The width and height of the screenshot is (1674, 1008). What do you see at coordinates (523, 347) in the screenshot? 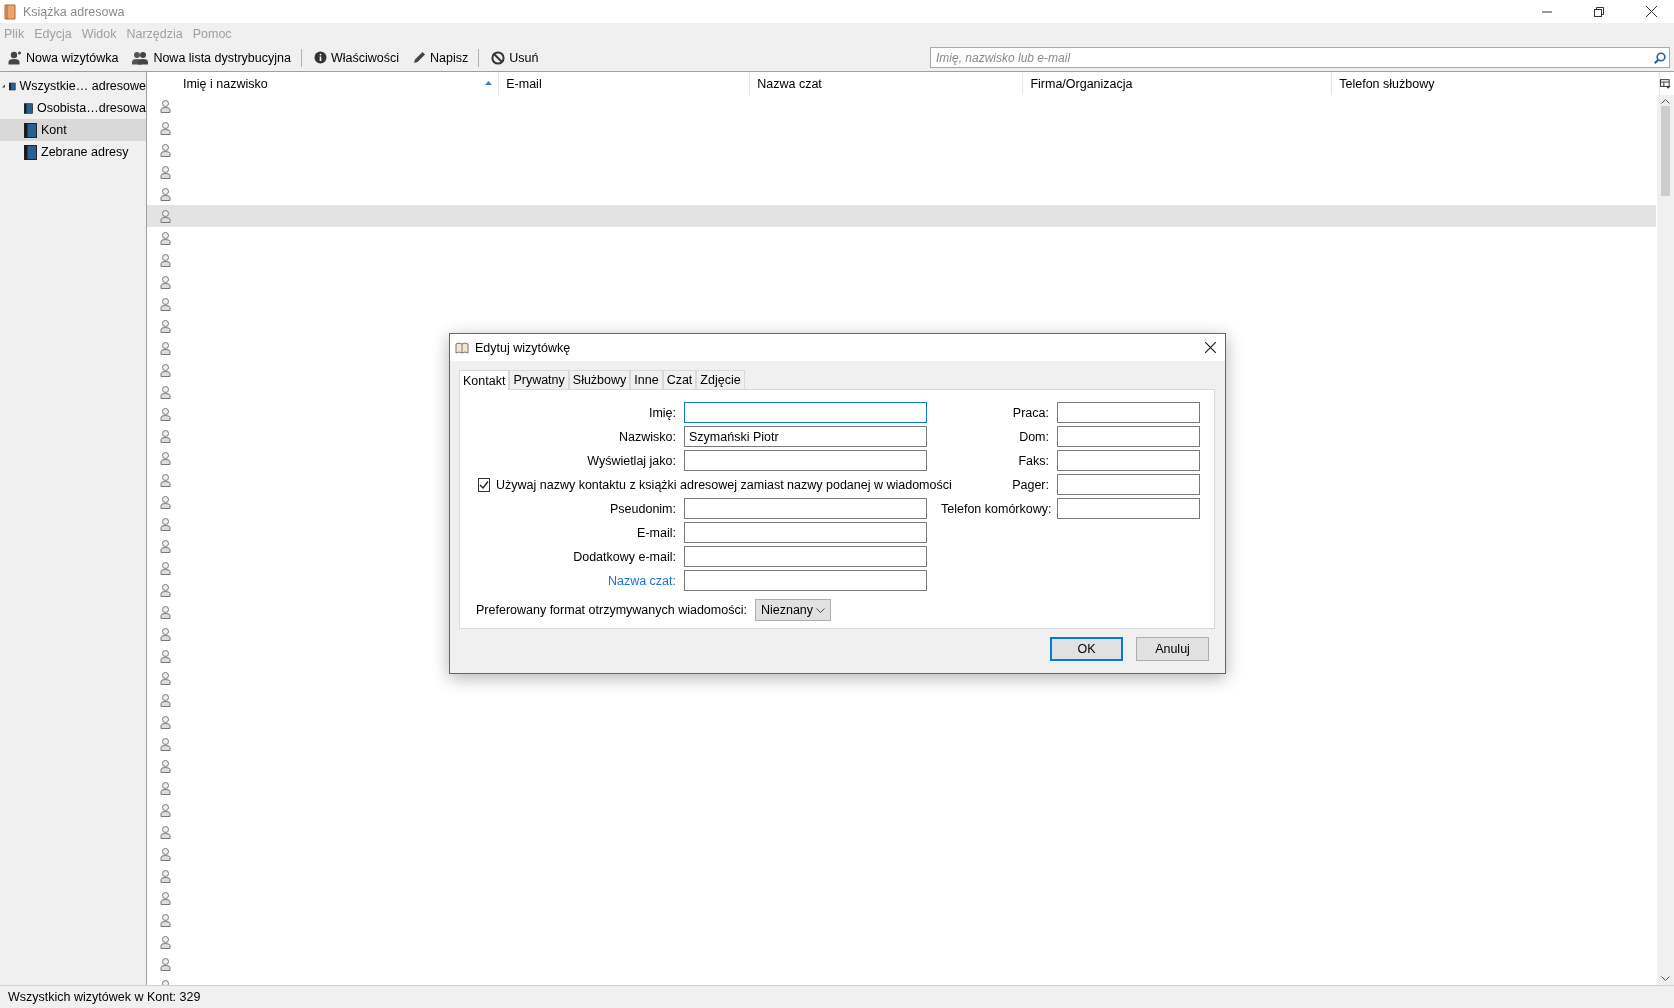
I see `dialog-title: Edytuj wizytówkę` at bounding box center [523, 347].